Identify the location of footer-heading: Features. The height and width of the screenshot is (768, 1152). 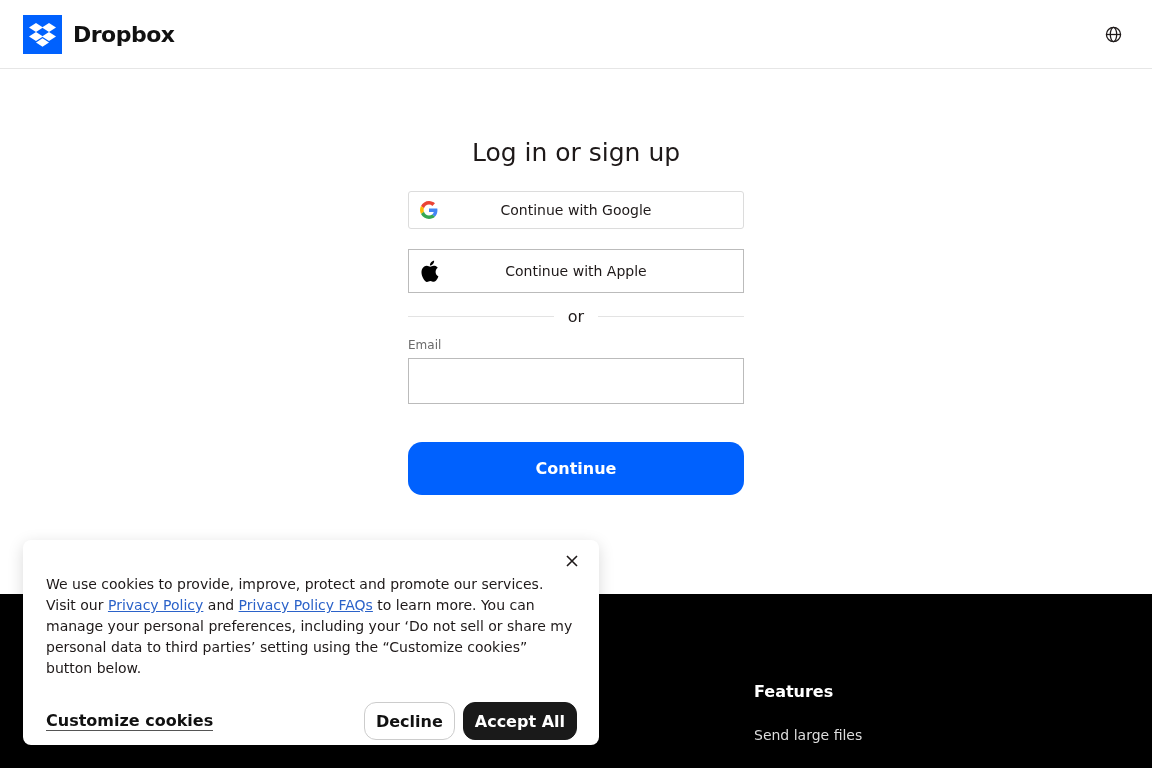
(794, 691).